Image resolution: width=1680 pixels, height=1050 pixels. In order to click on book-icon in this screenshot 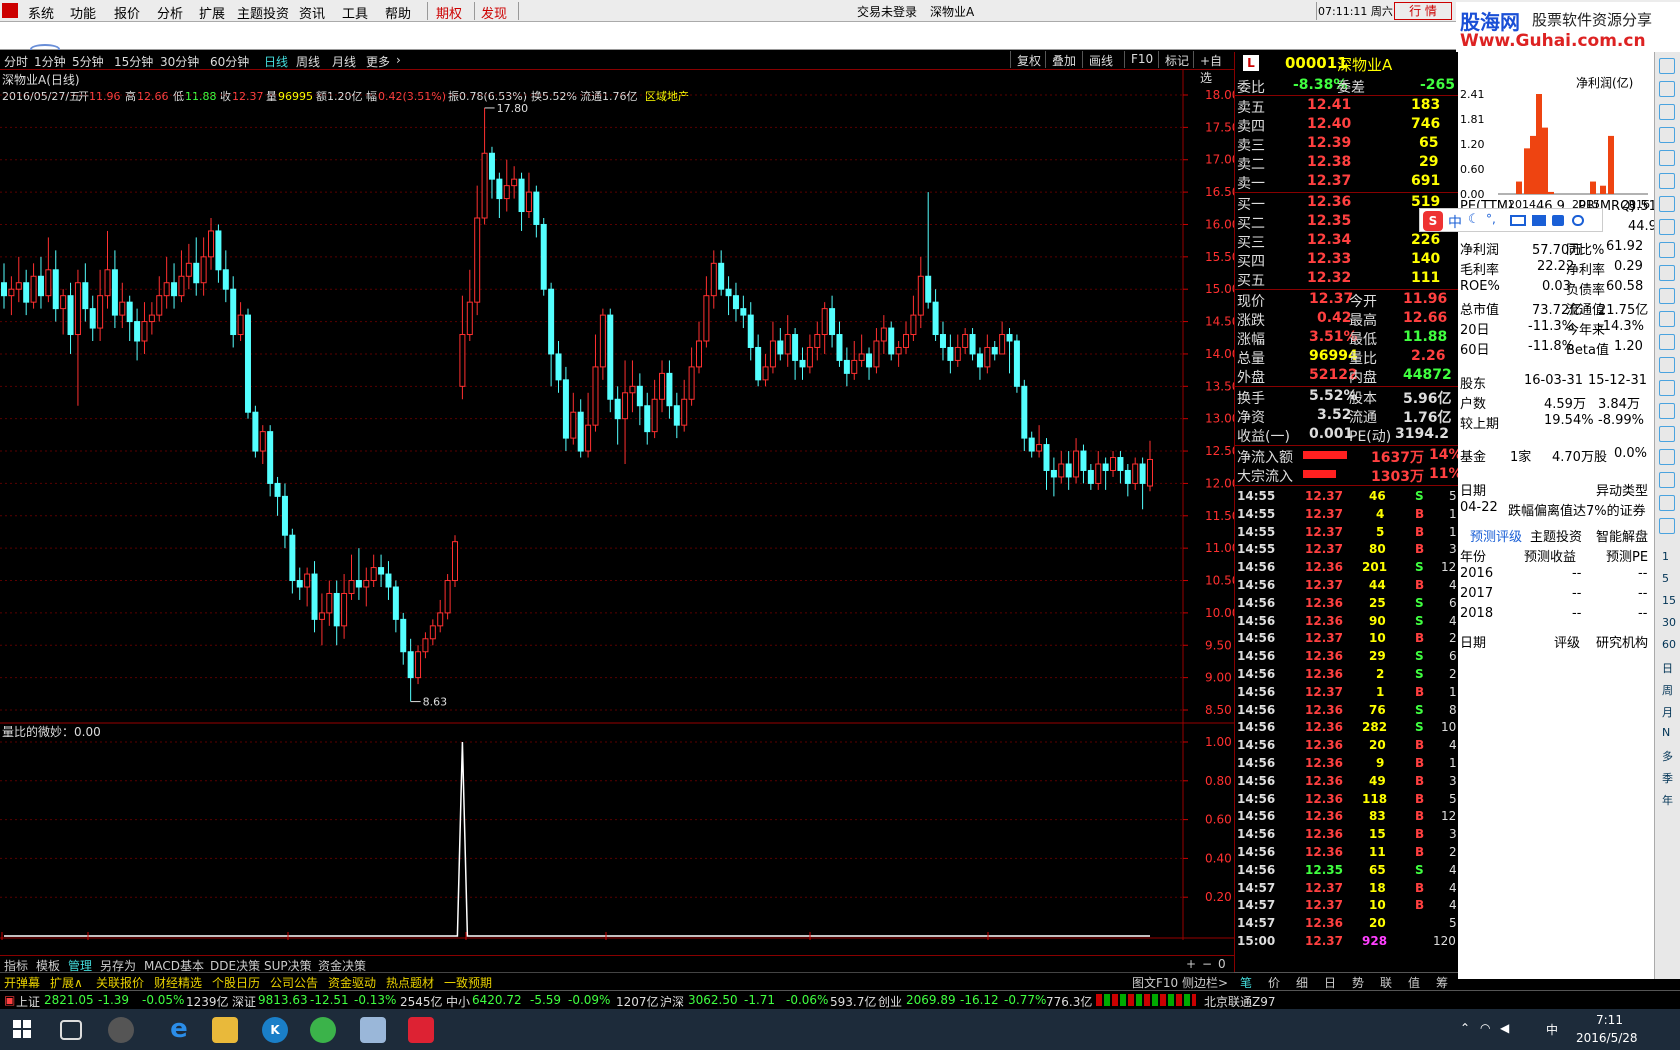, I will do `click(373, 1030)`.